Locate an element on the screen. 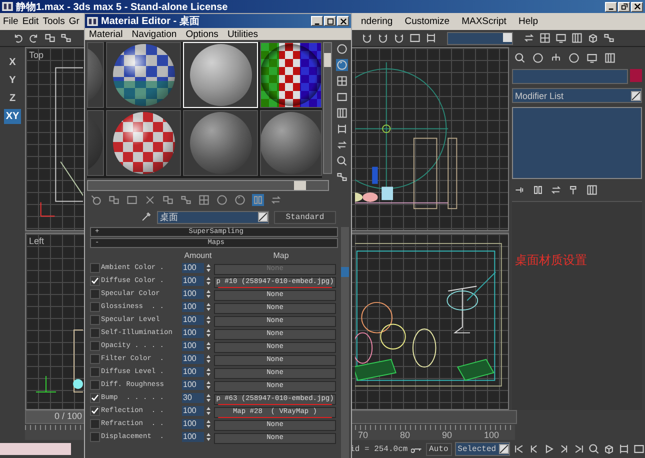 This screenshot has width=645, height=458. menu-item: ndering is located at coordinates (377, 21).